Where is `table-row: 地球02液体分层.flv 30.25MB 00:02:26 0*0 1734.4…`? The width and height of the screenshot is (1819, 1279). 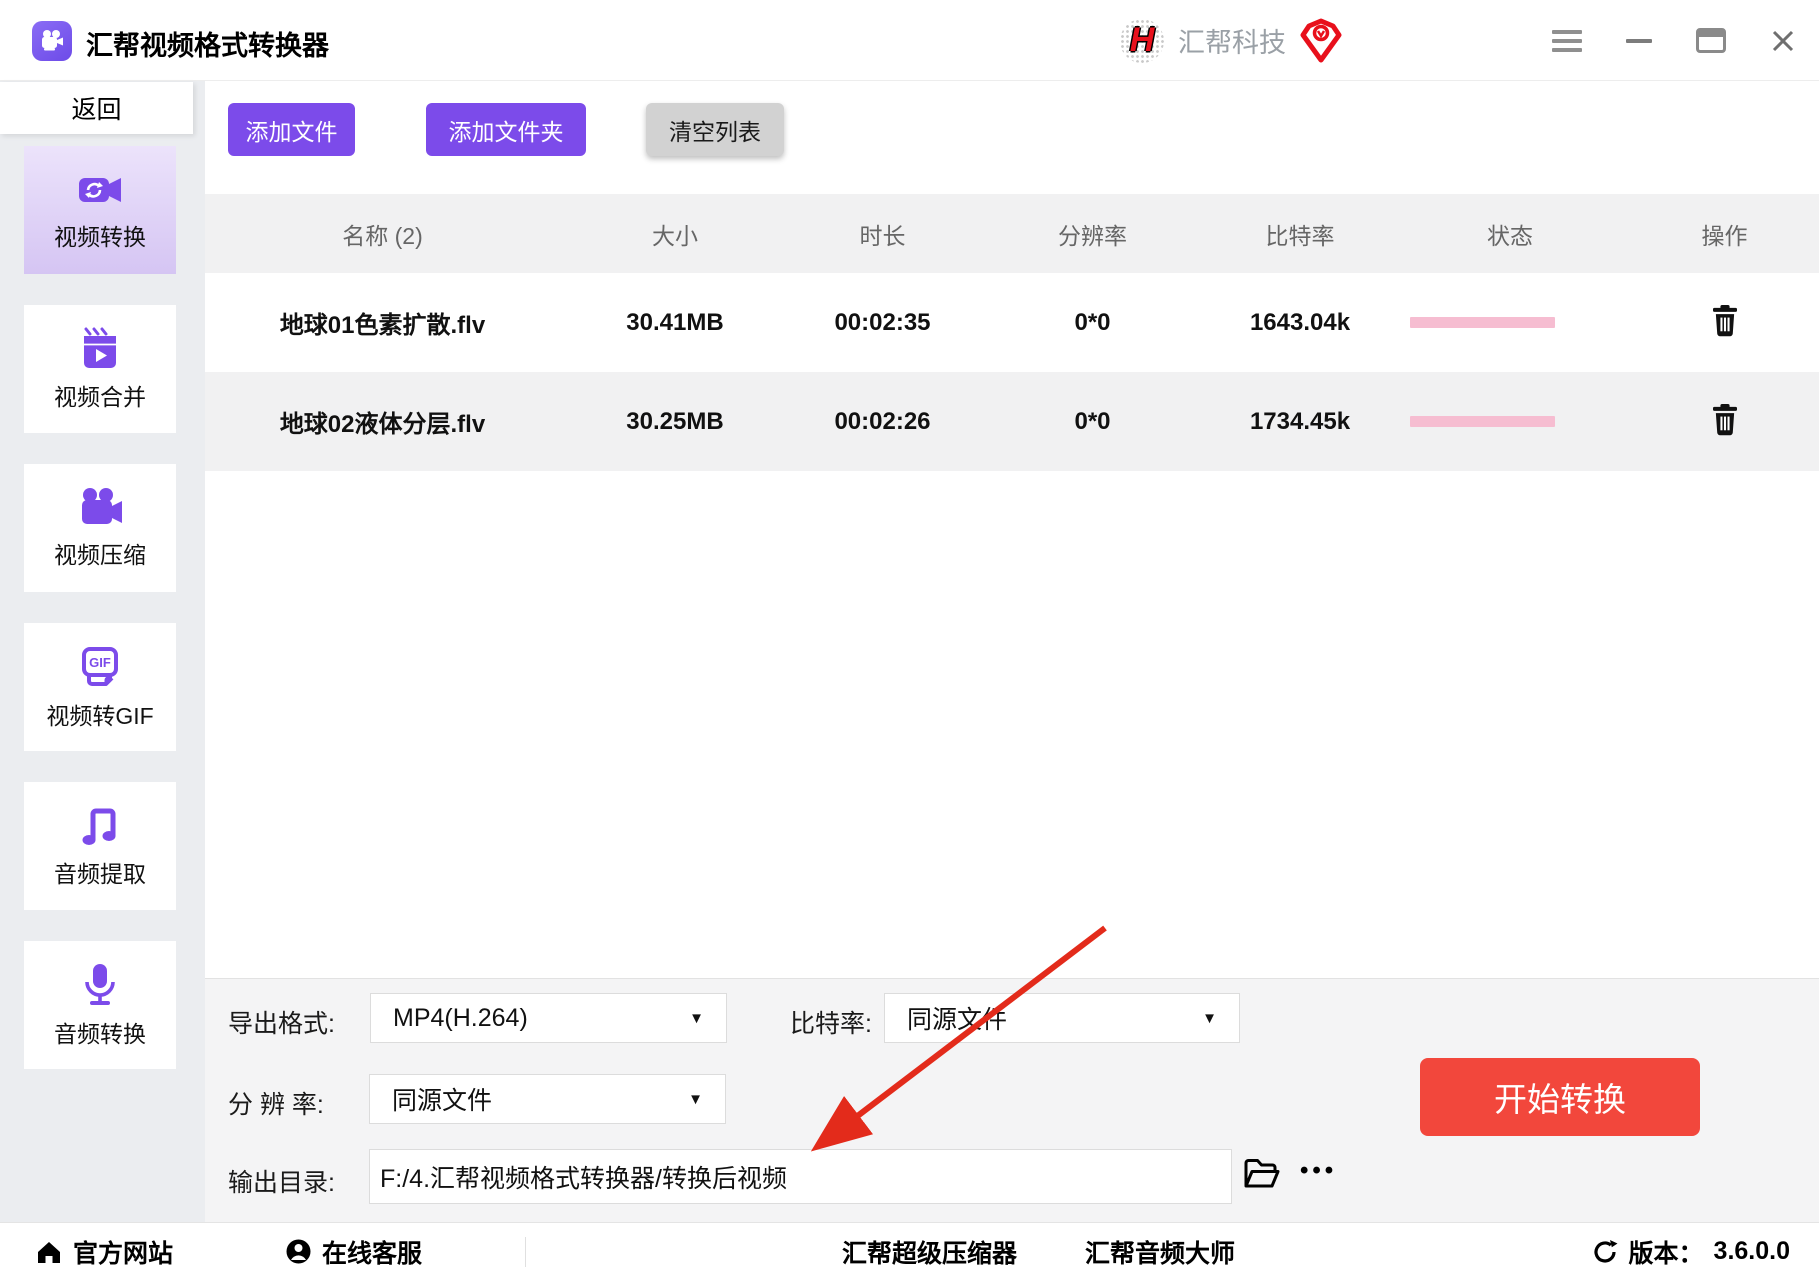 table-row: 地球02液体分层.flv 30.25MB 00:02:26 0*0 1734.4… is located at coordinates (1012, 421).